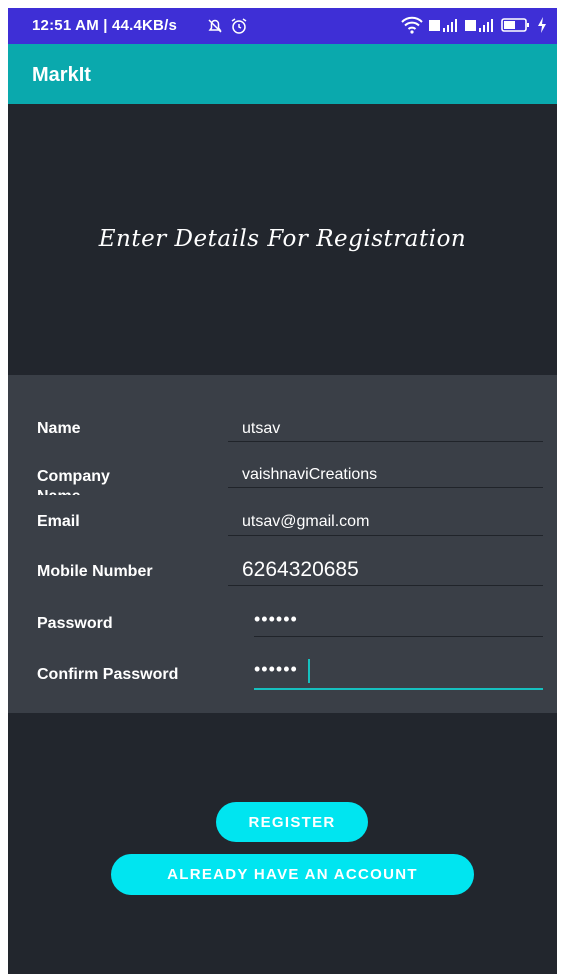  Describe the element at coordinates (105, 25) in the screenshot. I see `status-time-speed: 12:51 AM | 44.4KB/s` at that location.